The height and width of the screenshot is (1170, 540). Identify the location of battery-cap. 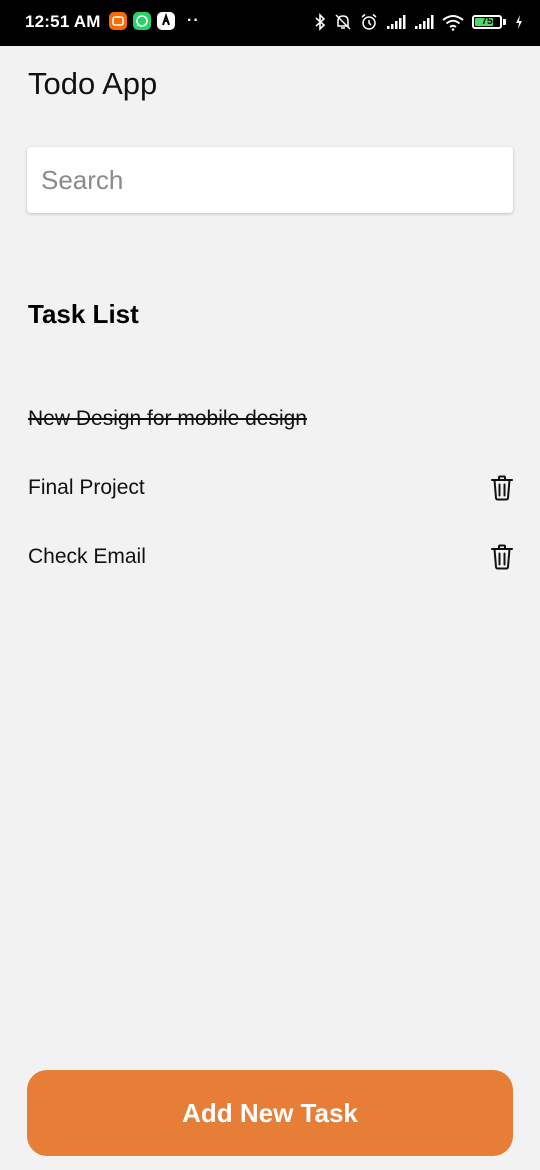
(504, 22).